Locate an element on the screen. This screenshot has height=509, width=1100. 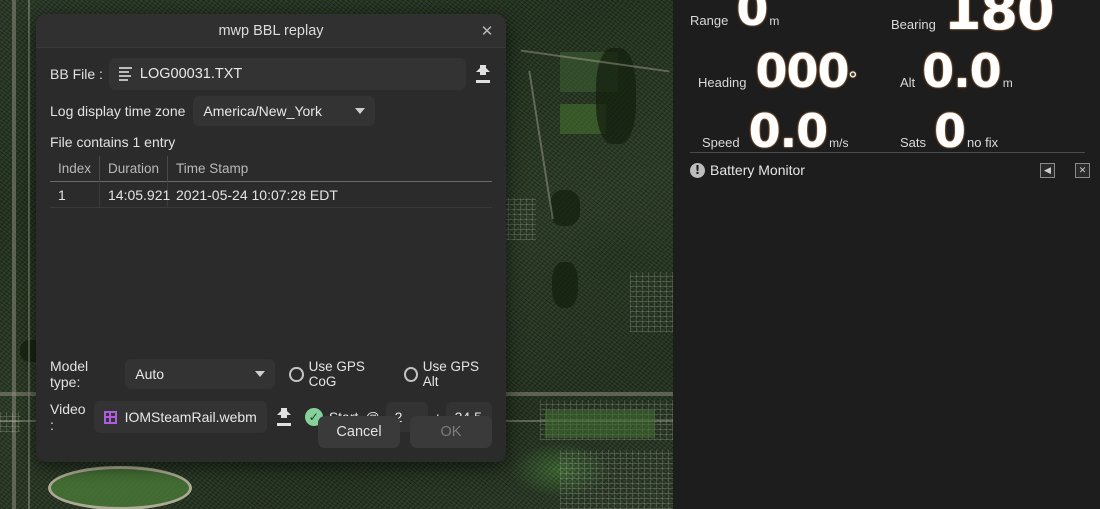
column-header-index: Index is located at coordinates (75, 168).